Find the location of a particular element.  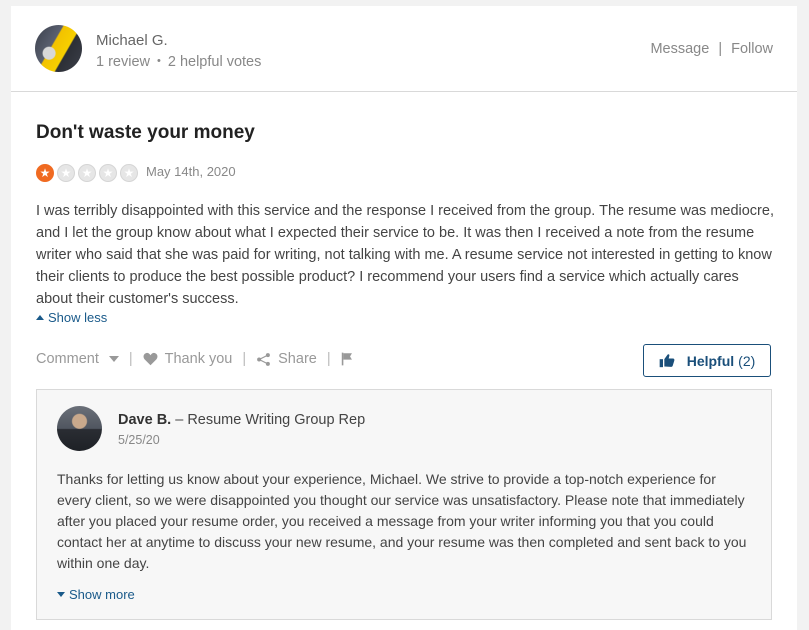

share-button: Share is located at coordinates (286, 359).